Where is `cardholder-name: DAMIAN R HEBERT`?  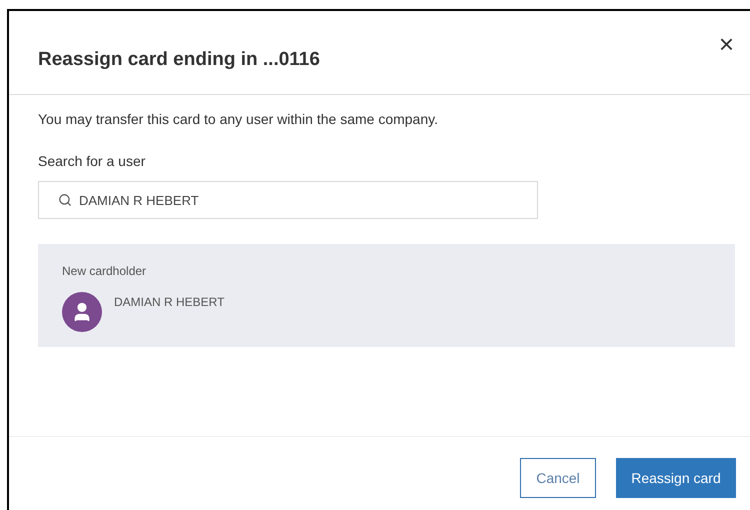 cardholder-name: DAMIAN R HEBERT is located at coordinates (169, 302).